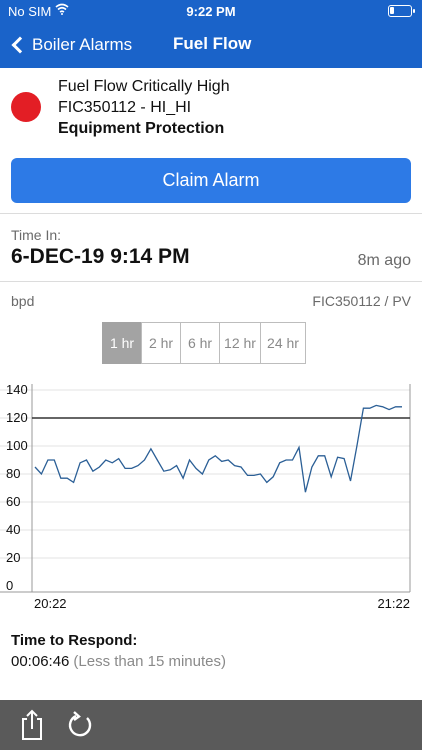 The image size is (422, 750). Describe the element at coordinates (141, 128) in the screenshot. I see `alarm-category: Equipment Protection` at that location.